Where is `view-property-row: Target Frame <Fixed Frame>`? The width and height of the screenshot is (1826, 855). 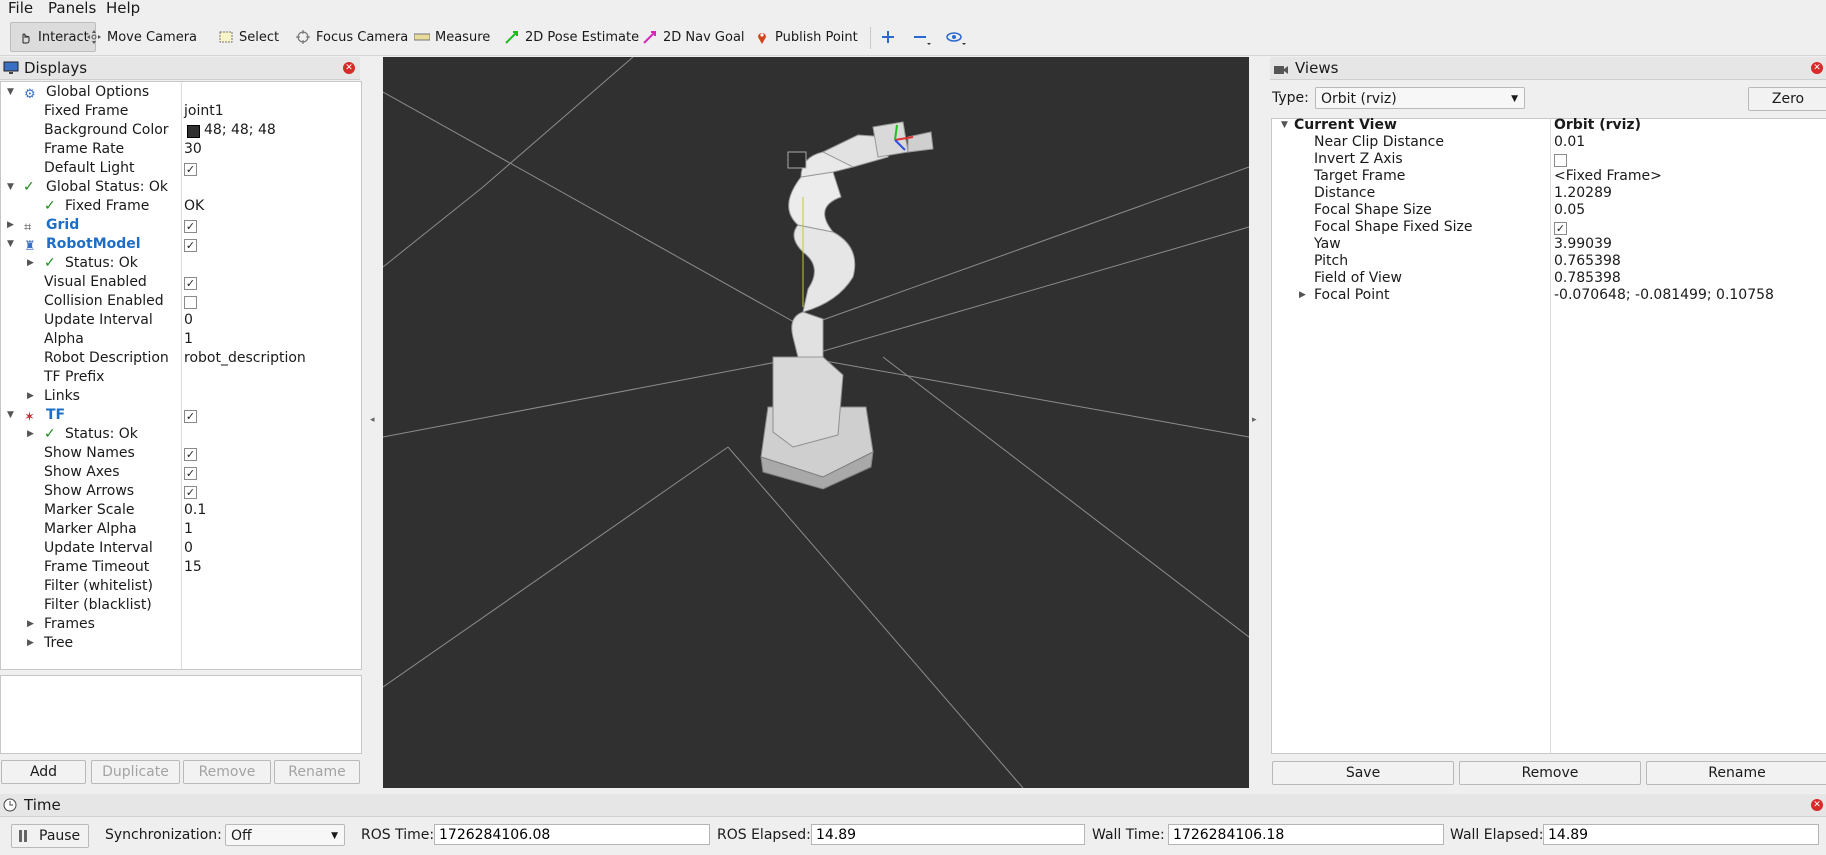 view-property-row: Target Frame <Fixed Frame> is located at coordinates (1548, 176).